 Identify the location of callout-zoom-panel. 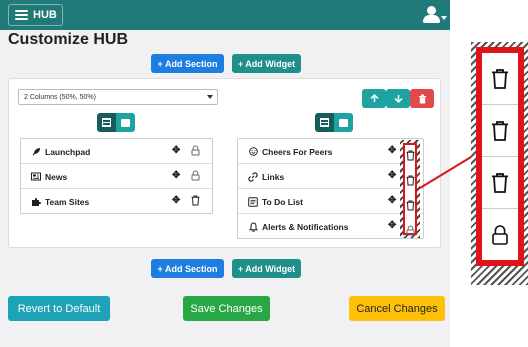
(500, 156).